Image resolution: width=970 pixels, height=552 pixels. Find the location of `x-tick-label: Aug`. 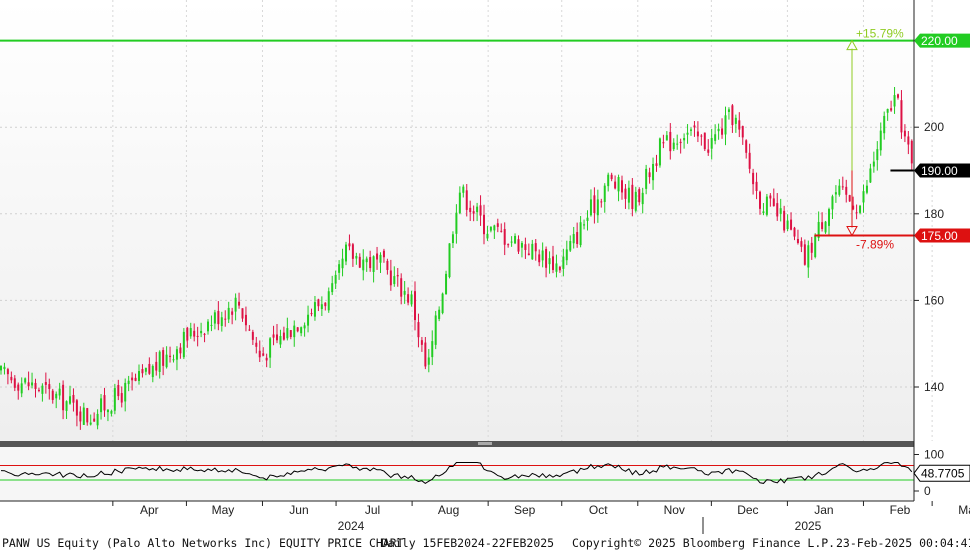

x-tick-label: Aug is located at coordinates (448, 510).